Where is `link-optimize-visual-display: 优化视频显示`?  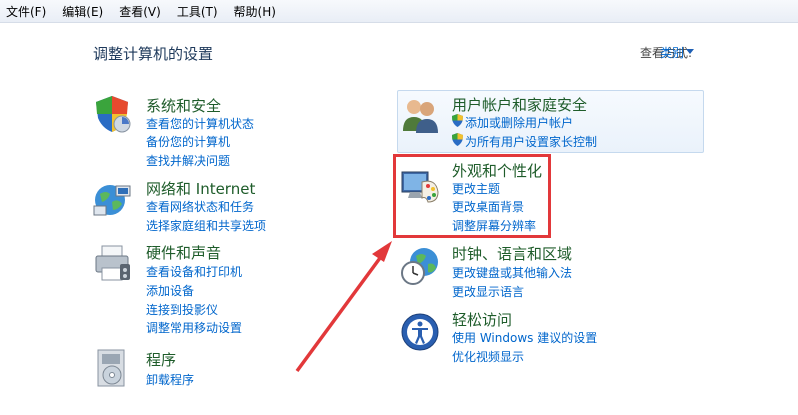
link-optimize-visual-display: 优化视频显示 is located at coordinates (488, 356).